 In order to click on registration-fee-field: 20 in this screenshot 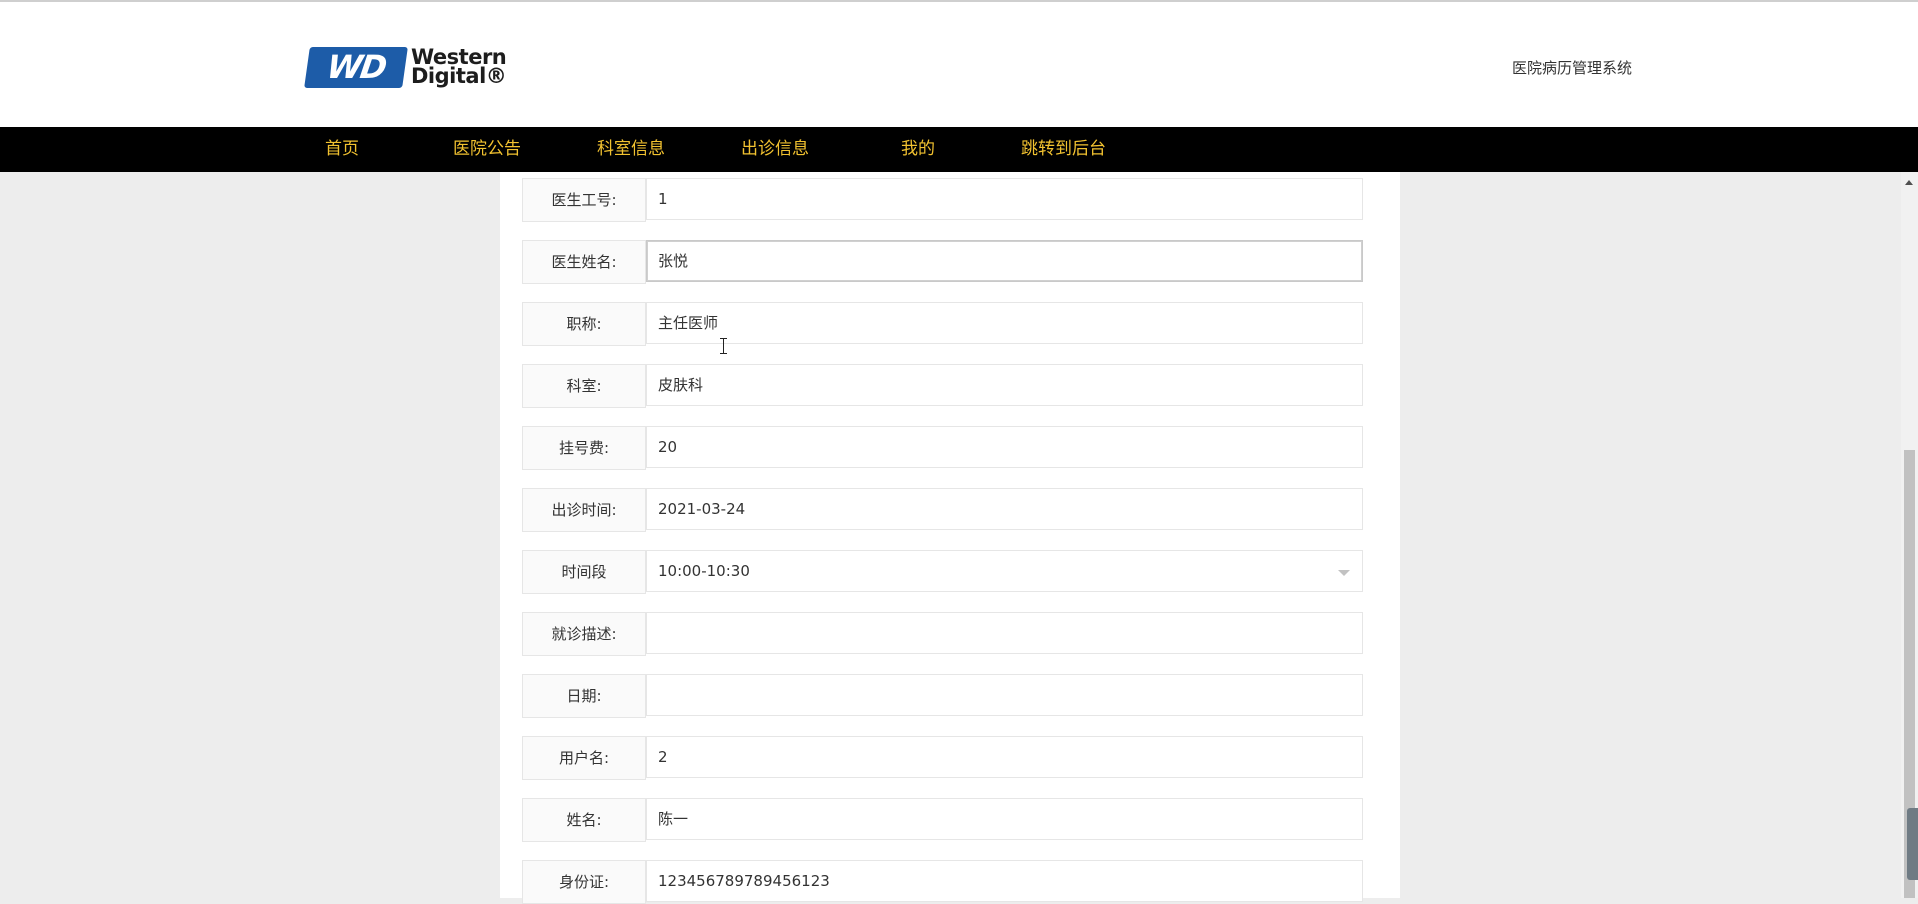, I will do `click(1004, 447)`.